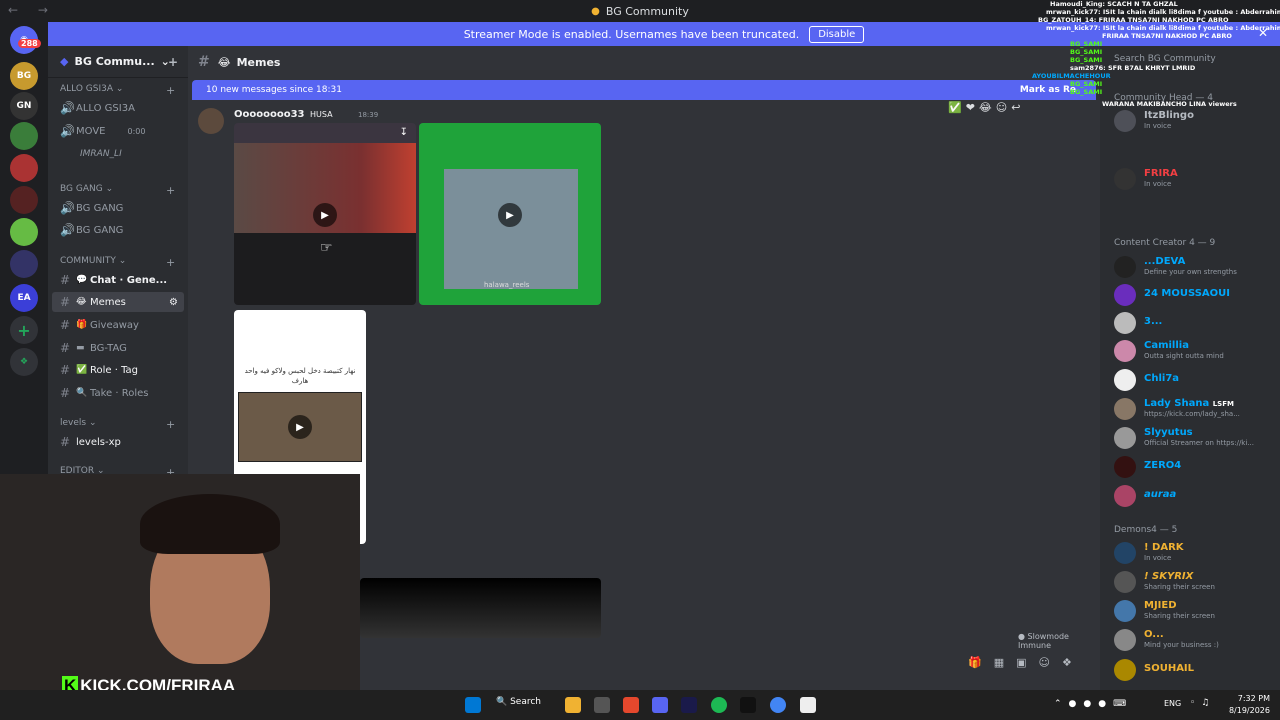 This screenshot has height=720, width=1280. What do you see at coordinates (644, 90) in the screenshot?
I see `new-messages-bar: 10 new messages since 18:31 Mark as Re` at bounding box center [644, 90].